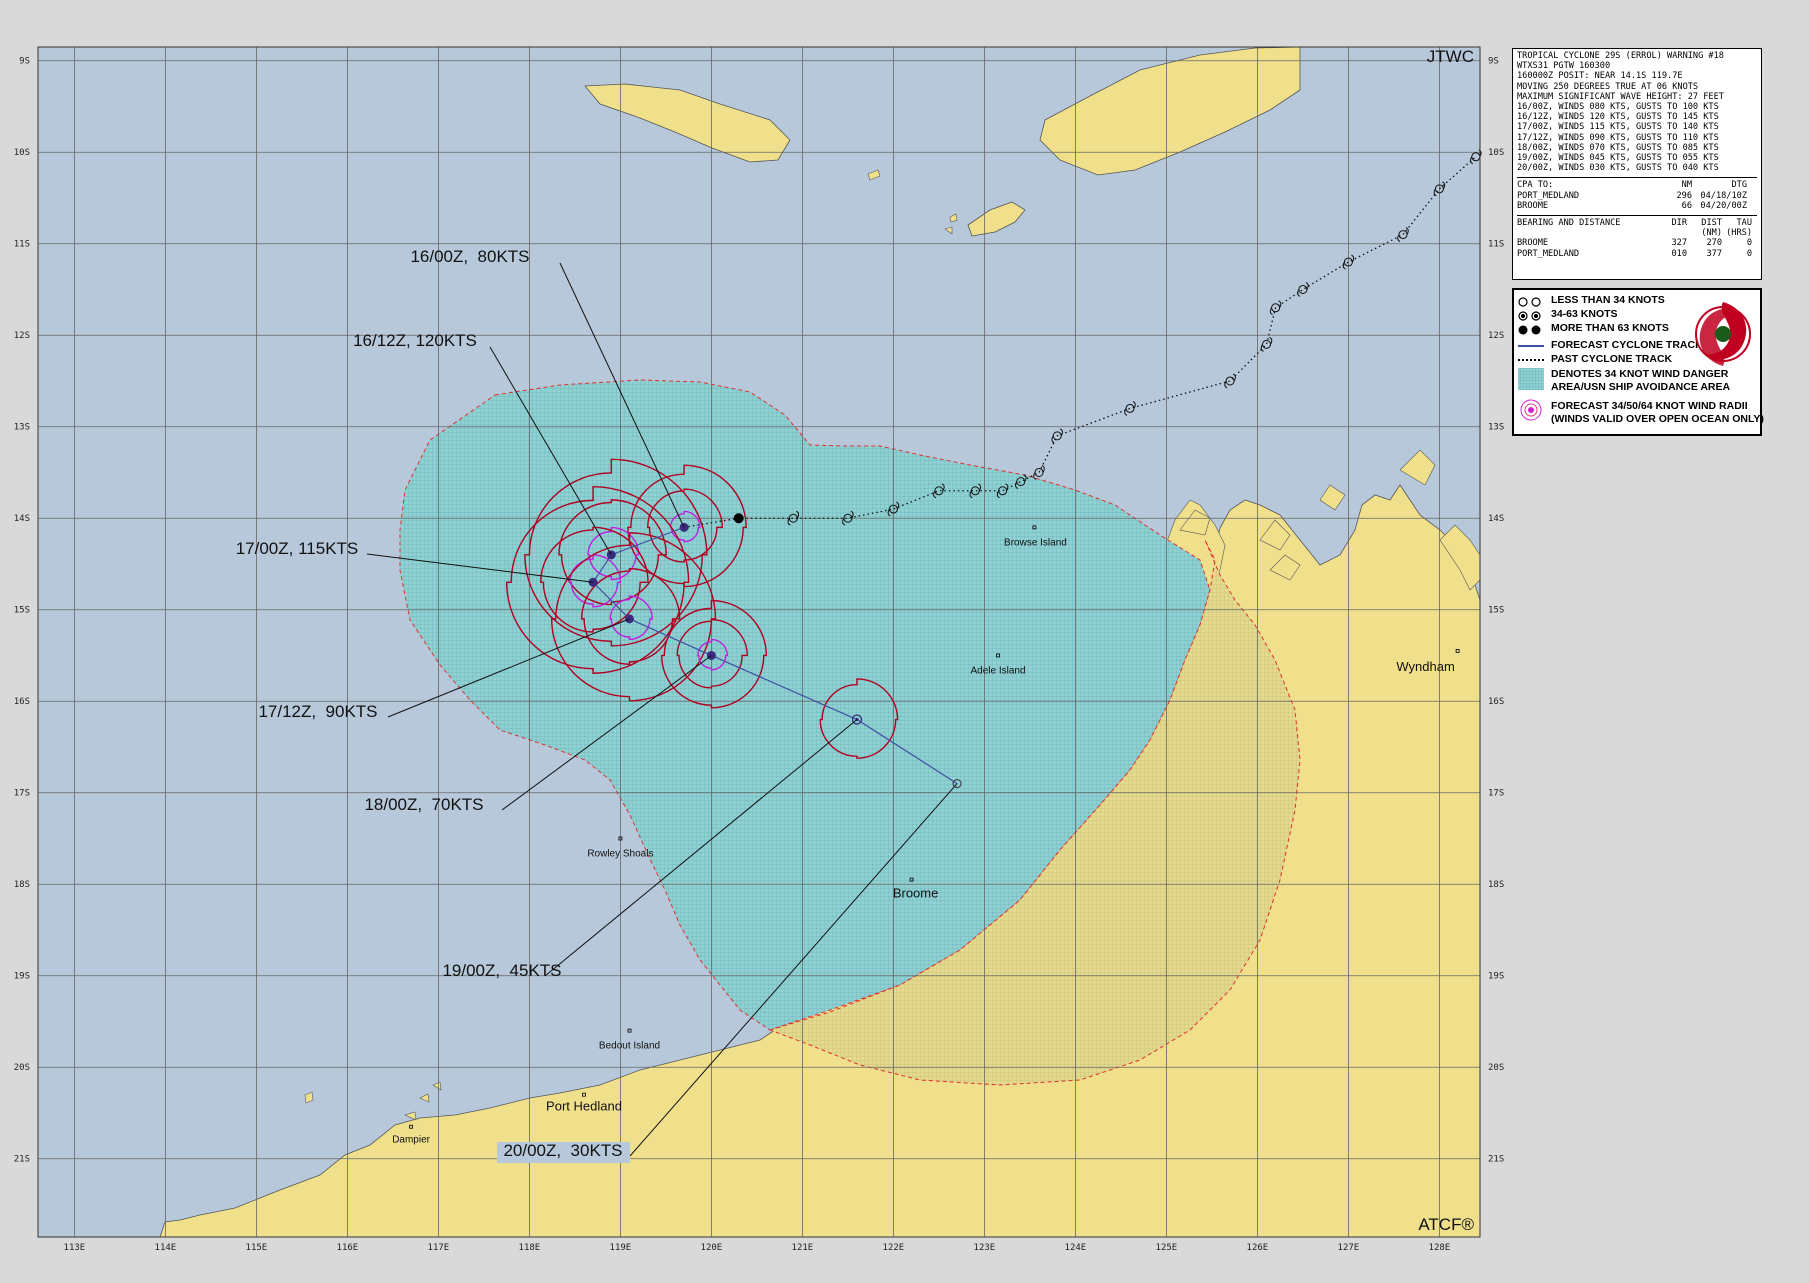  I want to click on legend-label-radii-2: (WINDS VALID OVER OPEN OCEAN ONLY), so click(1657, 419).